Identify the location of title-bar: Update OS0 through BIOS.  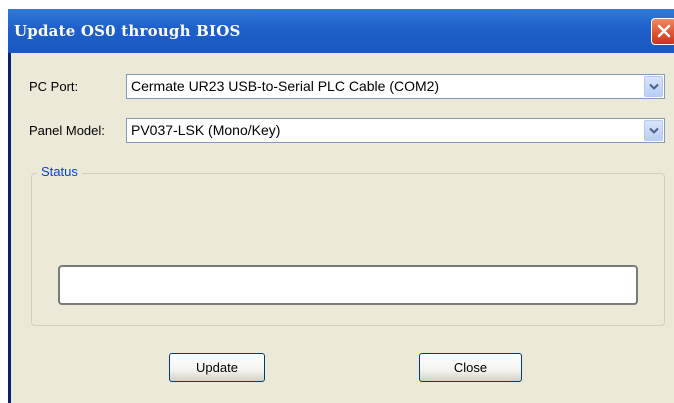
(341, 31).